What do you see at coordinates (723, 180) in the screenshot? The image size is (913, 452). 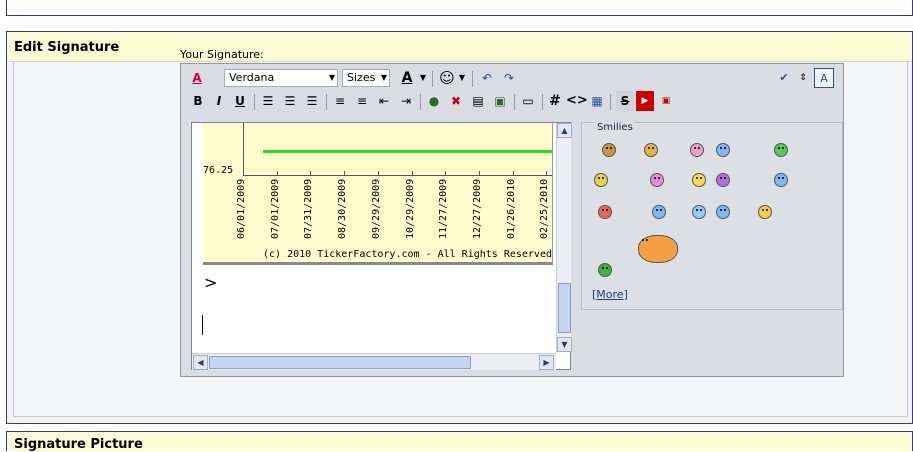 I see `purple-smiley-icon` at bounding box center [723, 180].